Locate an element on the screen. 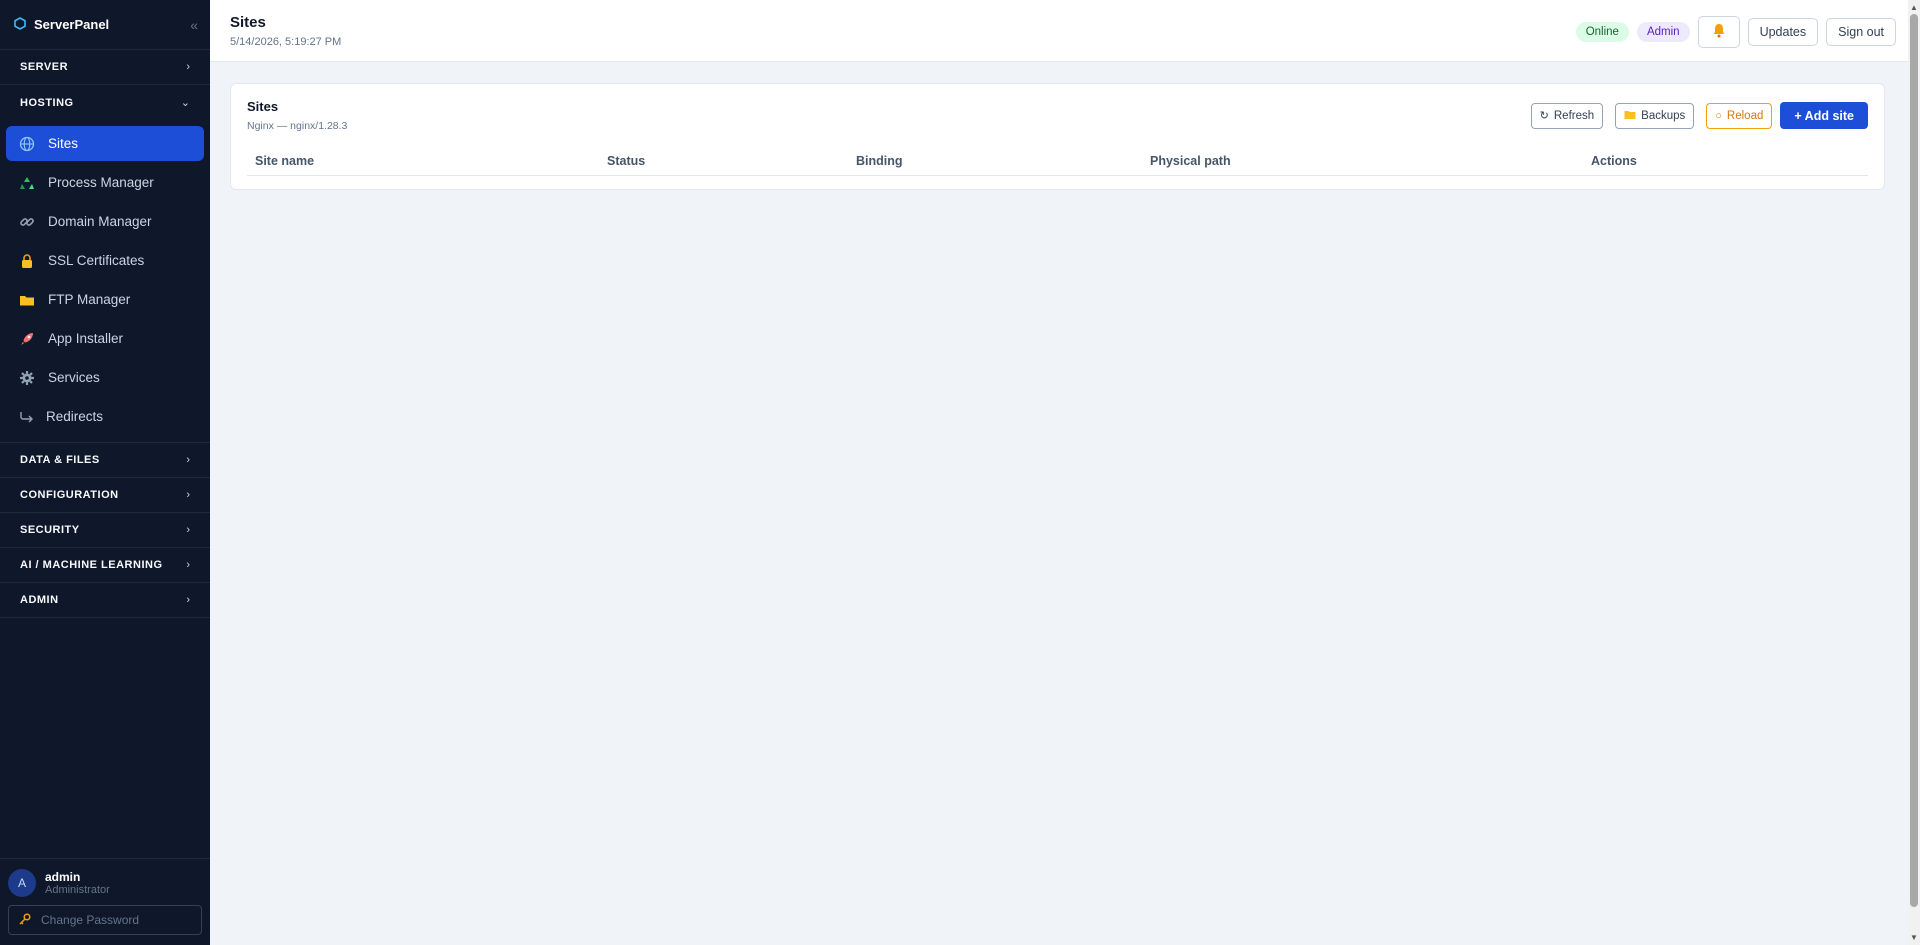 The image size is (1920, 945). column-header-physical-path: Physical path is located at coordinates (1190, 161).